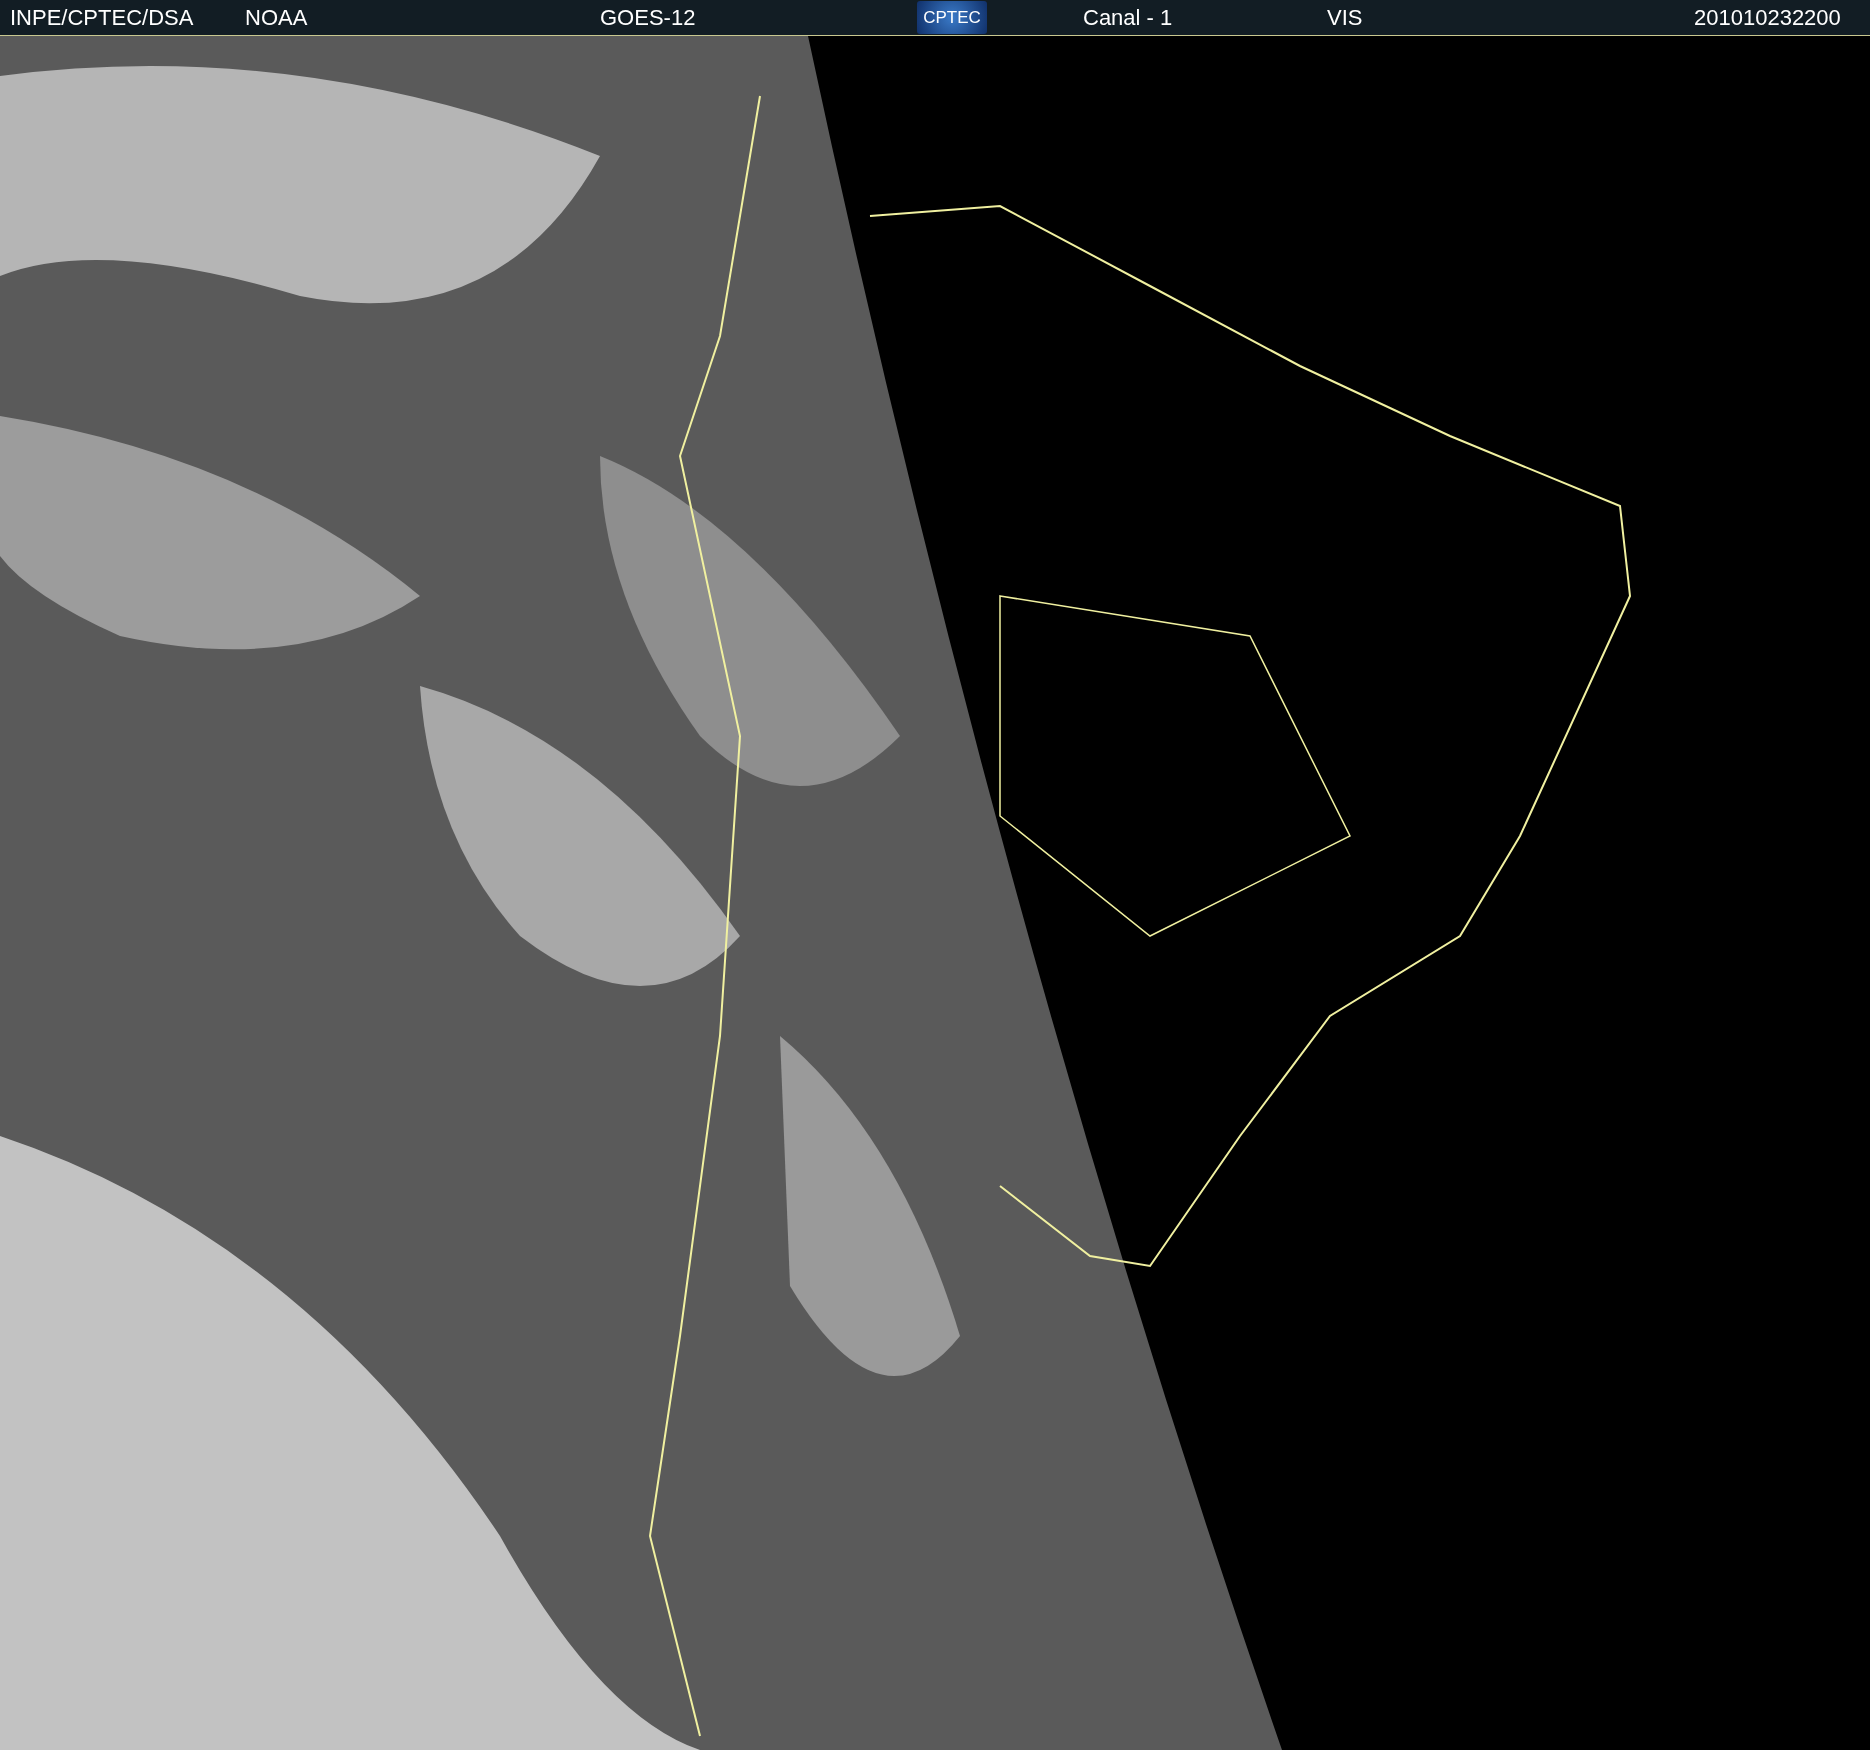 The image size is (1870, 1750). What do you see at coordinates (1767, 17) in the screenshot?
I see `timestamp-label: 201010232200` at bounding box center [1767, 17].